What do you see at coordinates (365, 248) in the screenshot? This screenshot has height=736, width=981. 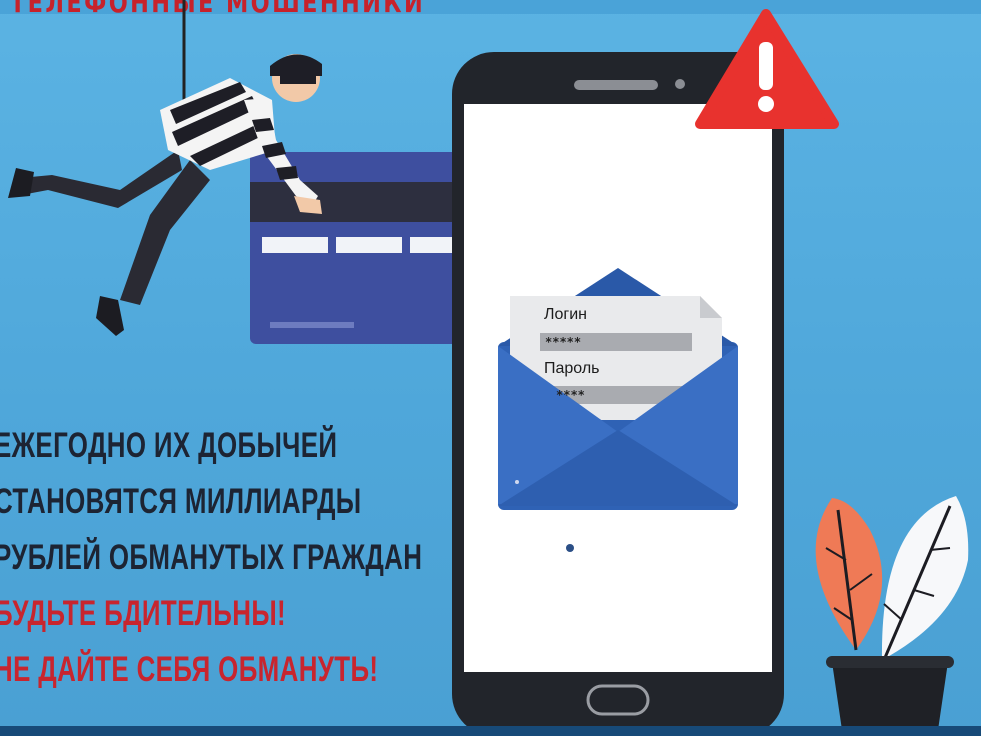 I see `bank-card` at bounding box center [365, 248].